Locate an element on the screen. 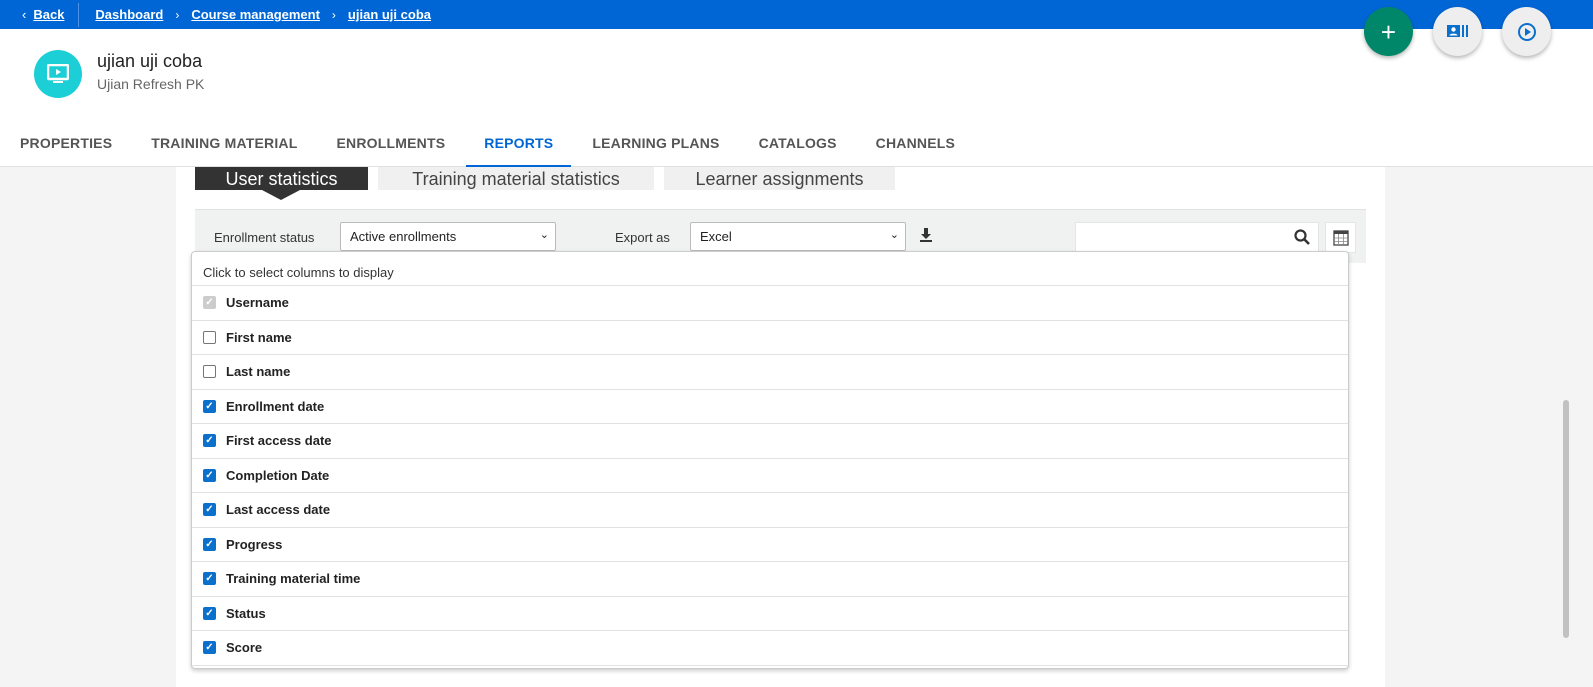  column-option-label: Training material time is located at coordinates (293, 579).